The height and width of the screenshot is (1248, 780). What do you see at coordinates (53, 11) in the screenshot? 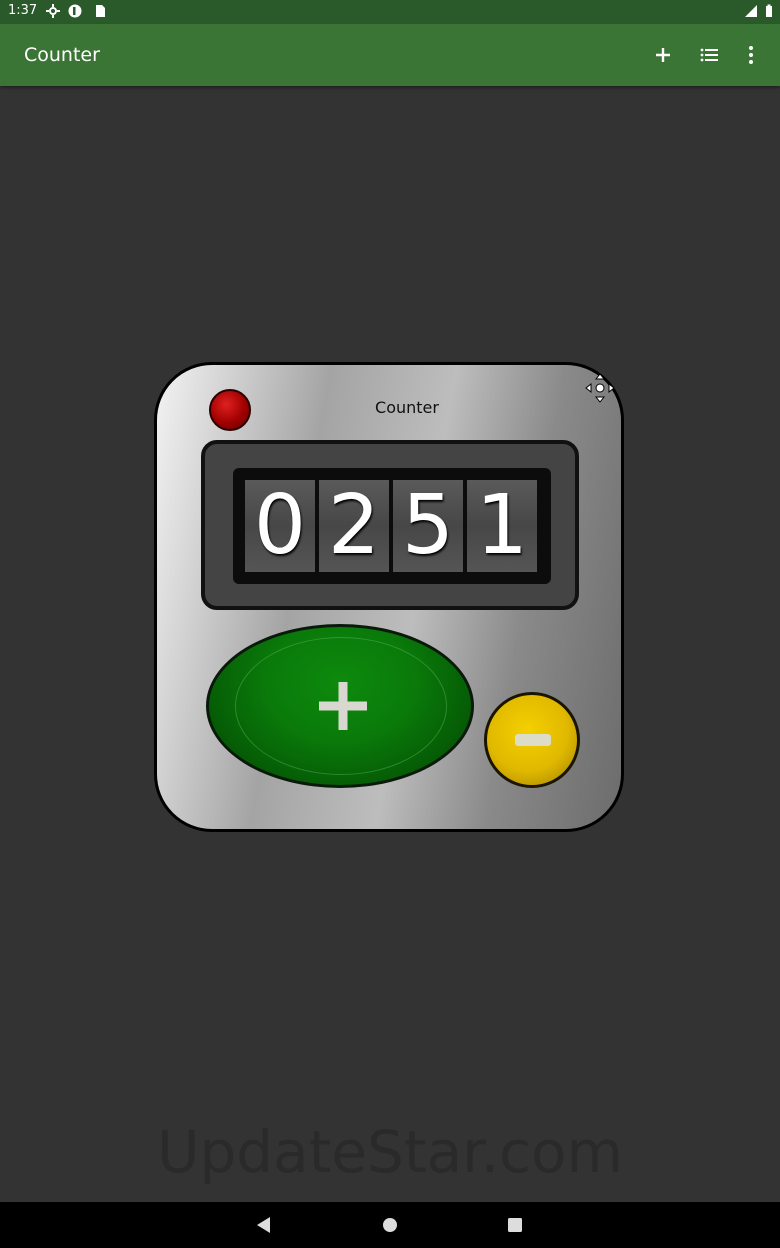
I see `settings-icon` at bounding box center [53, 11].